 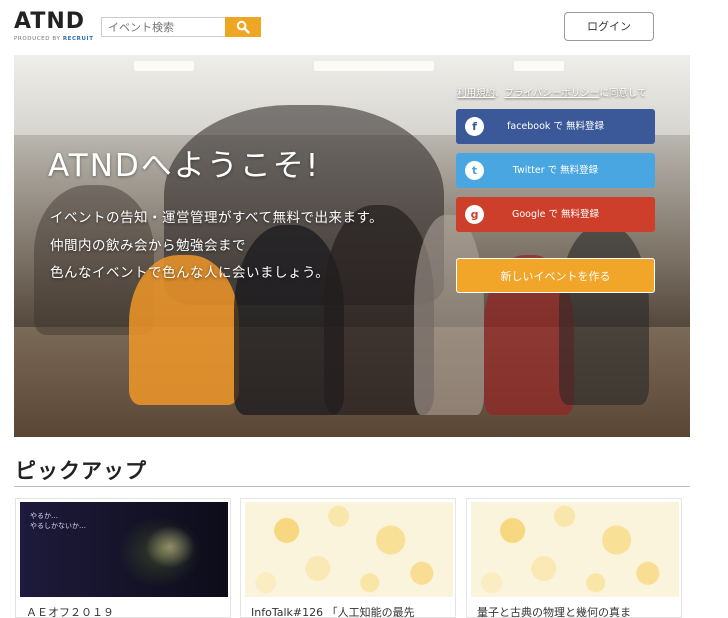 What do you see at coordinates (148, 246) in the screenshot?
I see `hero-line: 仲間内の飲み会から勉強会まで` at bounding box center [148, 246].